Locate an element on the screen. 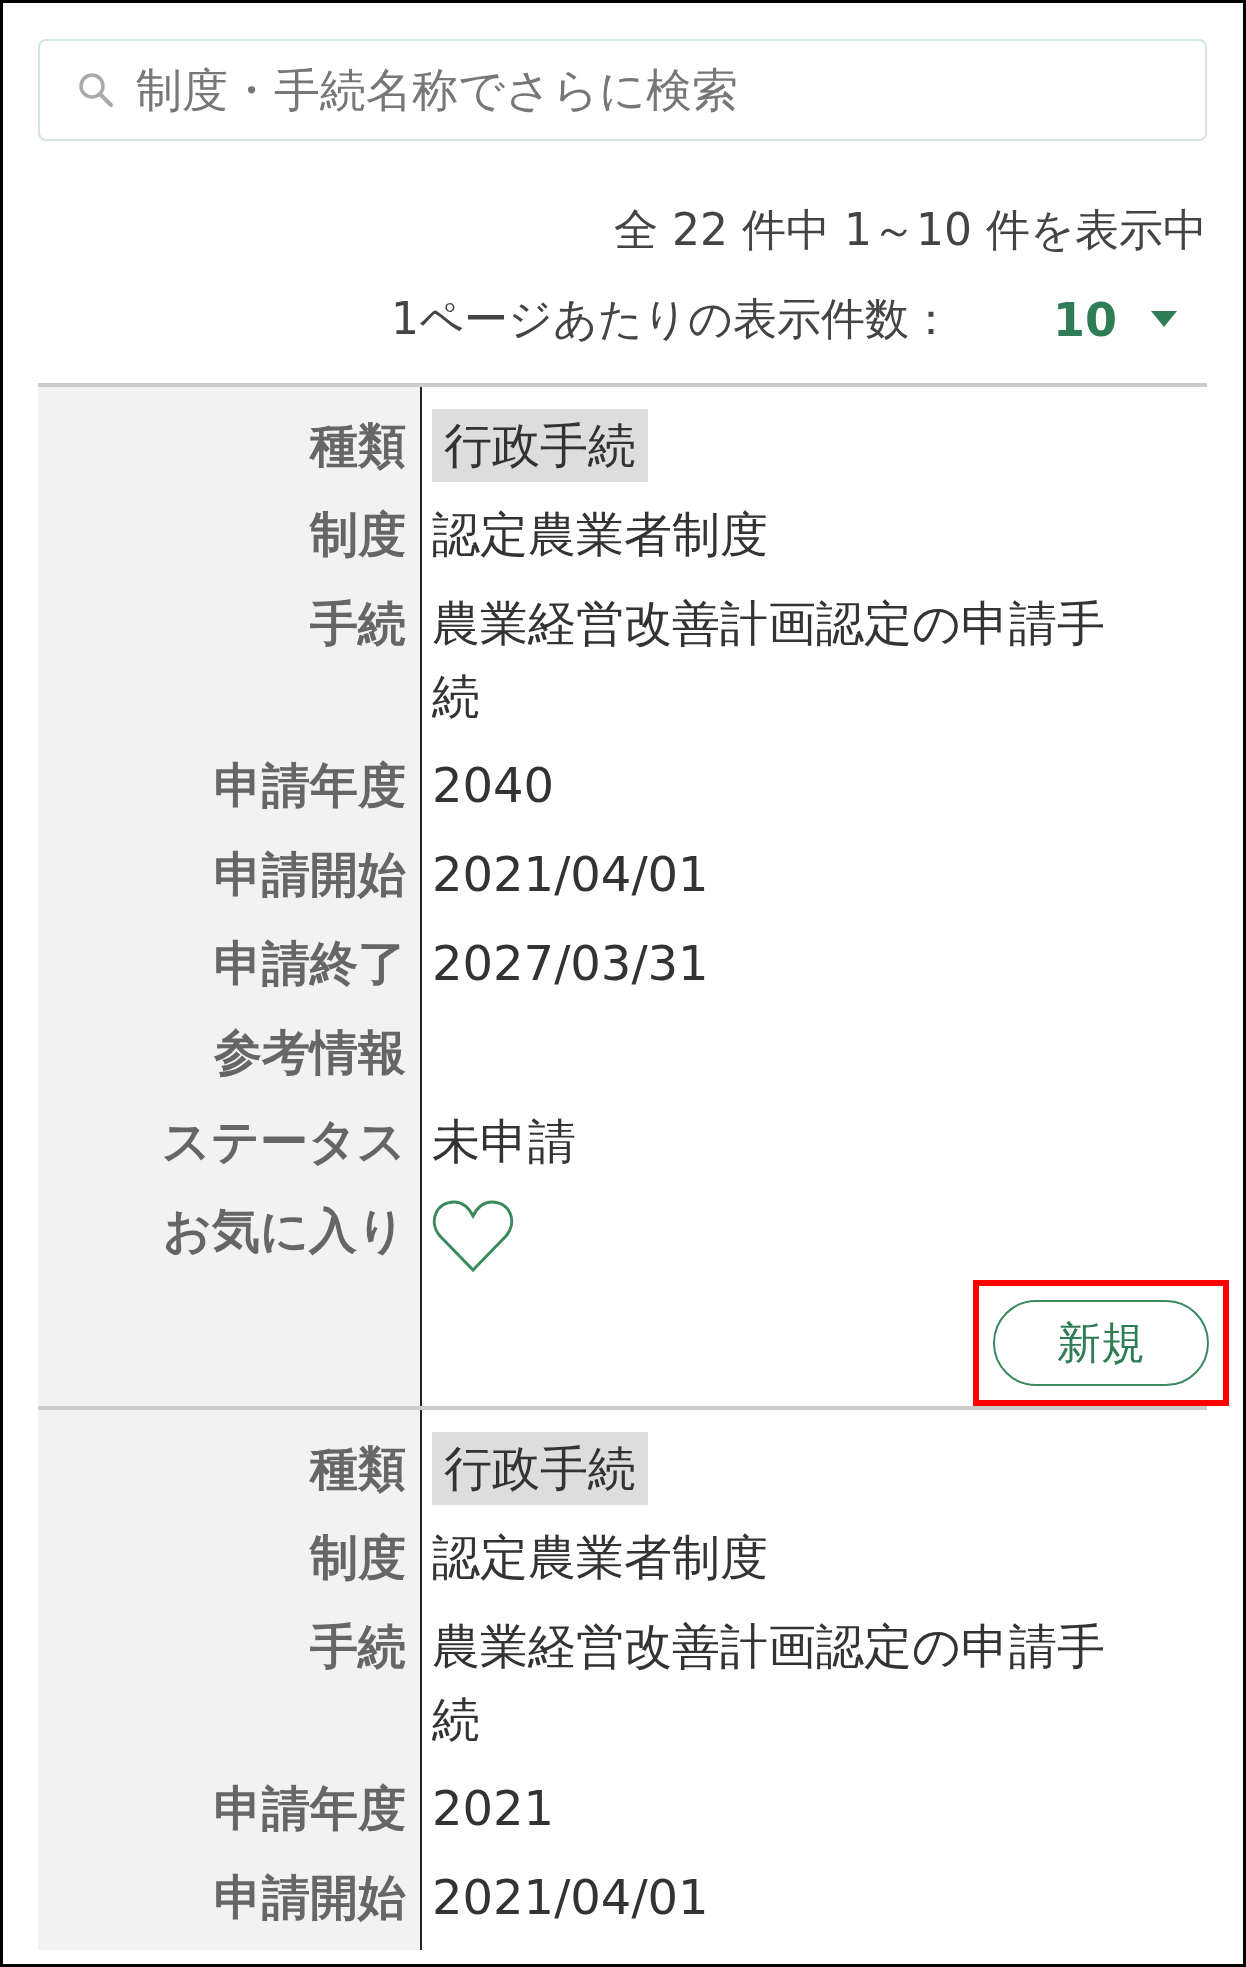 The width and height of the screenshot is (1246, 1967). per-page-label: 1ページあたりの表示件数： is located at coordinates (672, 319).